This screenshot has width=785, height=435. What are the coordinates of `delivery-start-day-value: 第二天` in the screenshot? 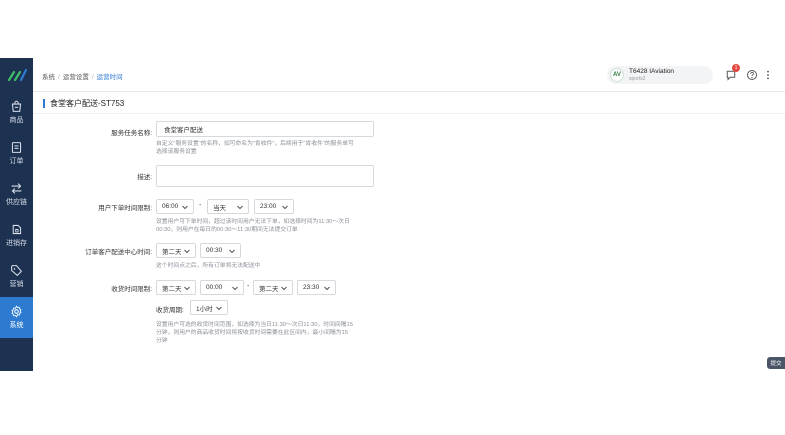 It's located at (172, 252).